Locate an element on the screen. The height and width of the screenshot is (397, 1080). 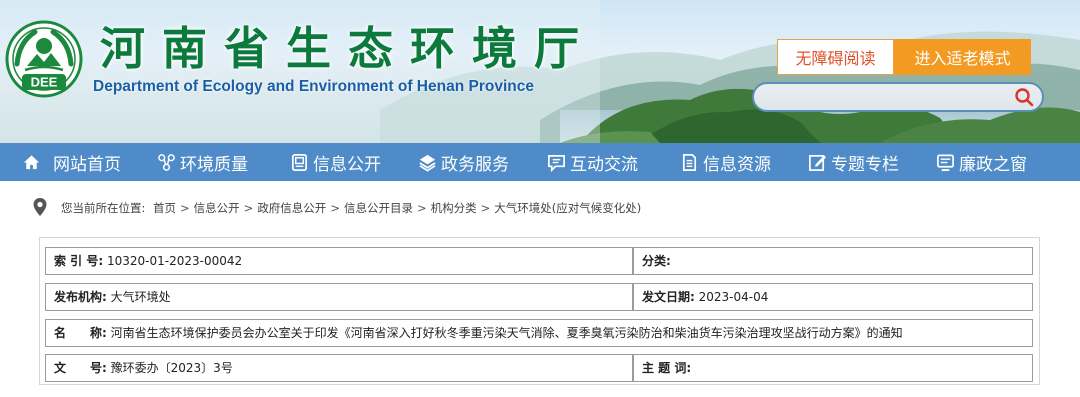
publisher-cell: 发布机构: 大气环境处 is located at coordinates (339, 297).